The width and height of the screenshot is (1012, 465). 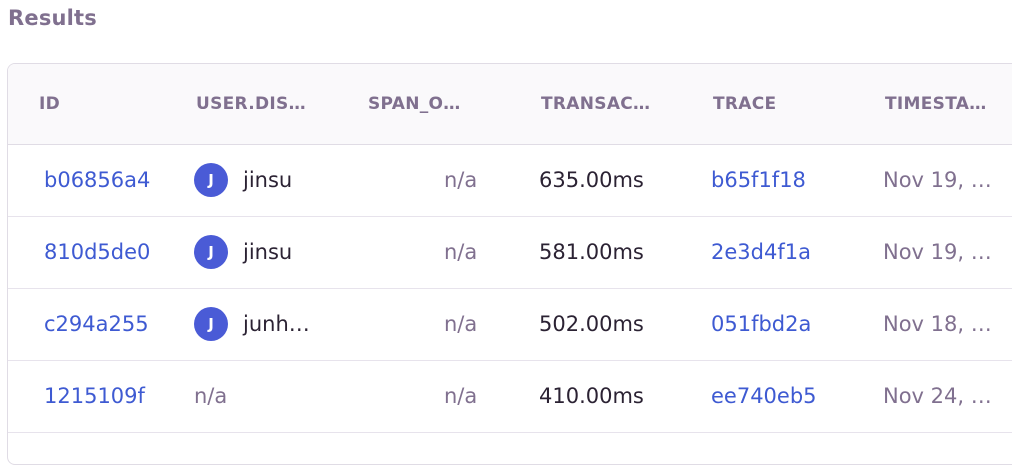 What do you see at coordinates (94, 396) in the screenshot?
I see `event-id-link: 1215109f` at bounding box center [94, 396].